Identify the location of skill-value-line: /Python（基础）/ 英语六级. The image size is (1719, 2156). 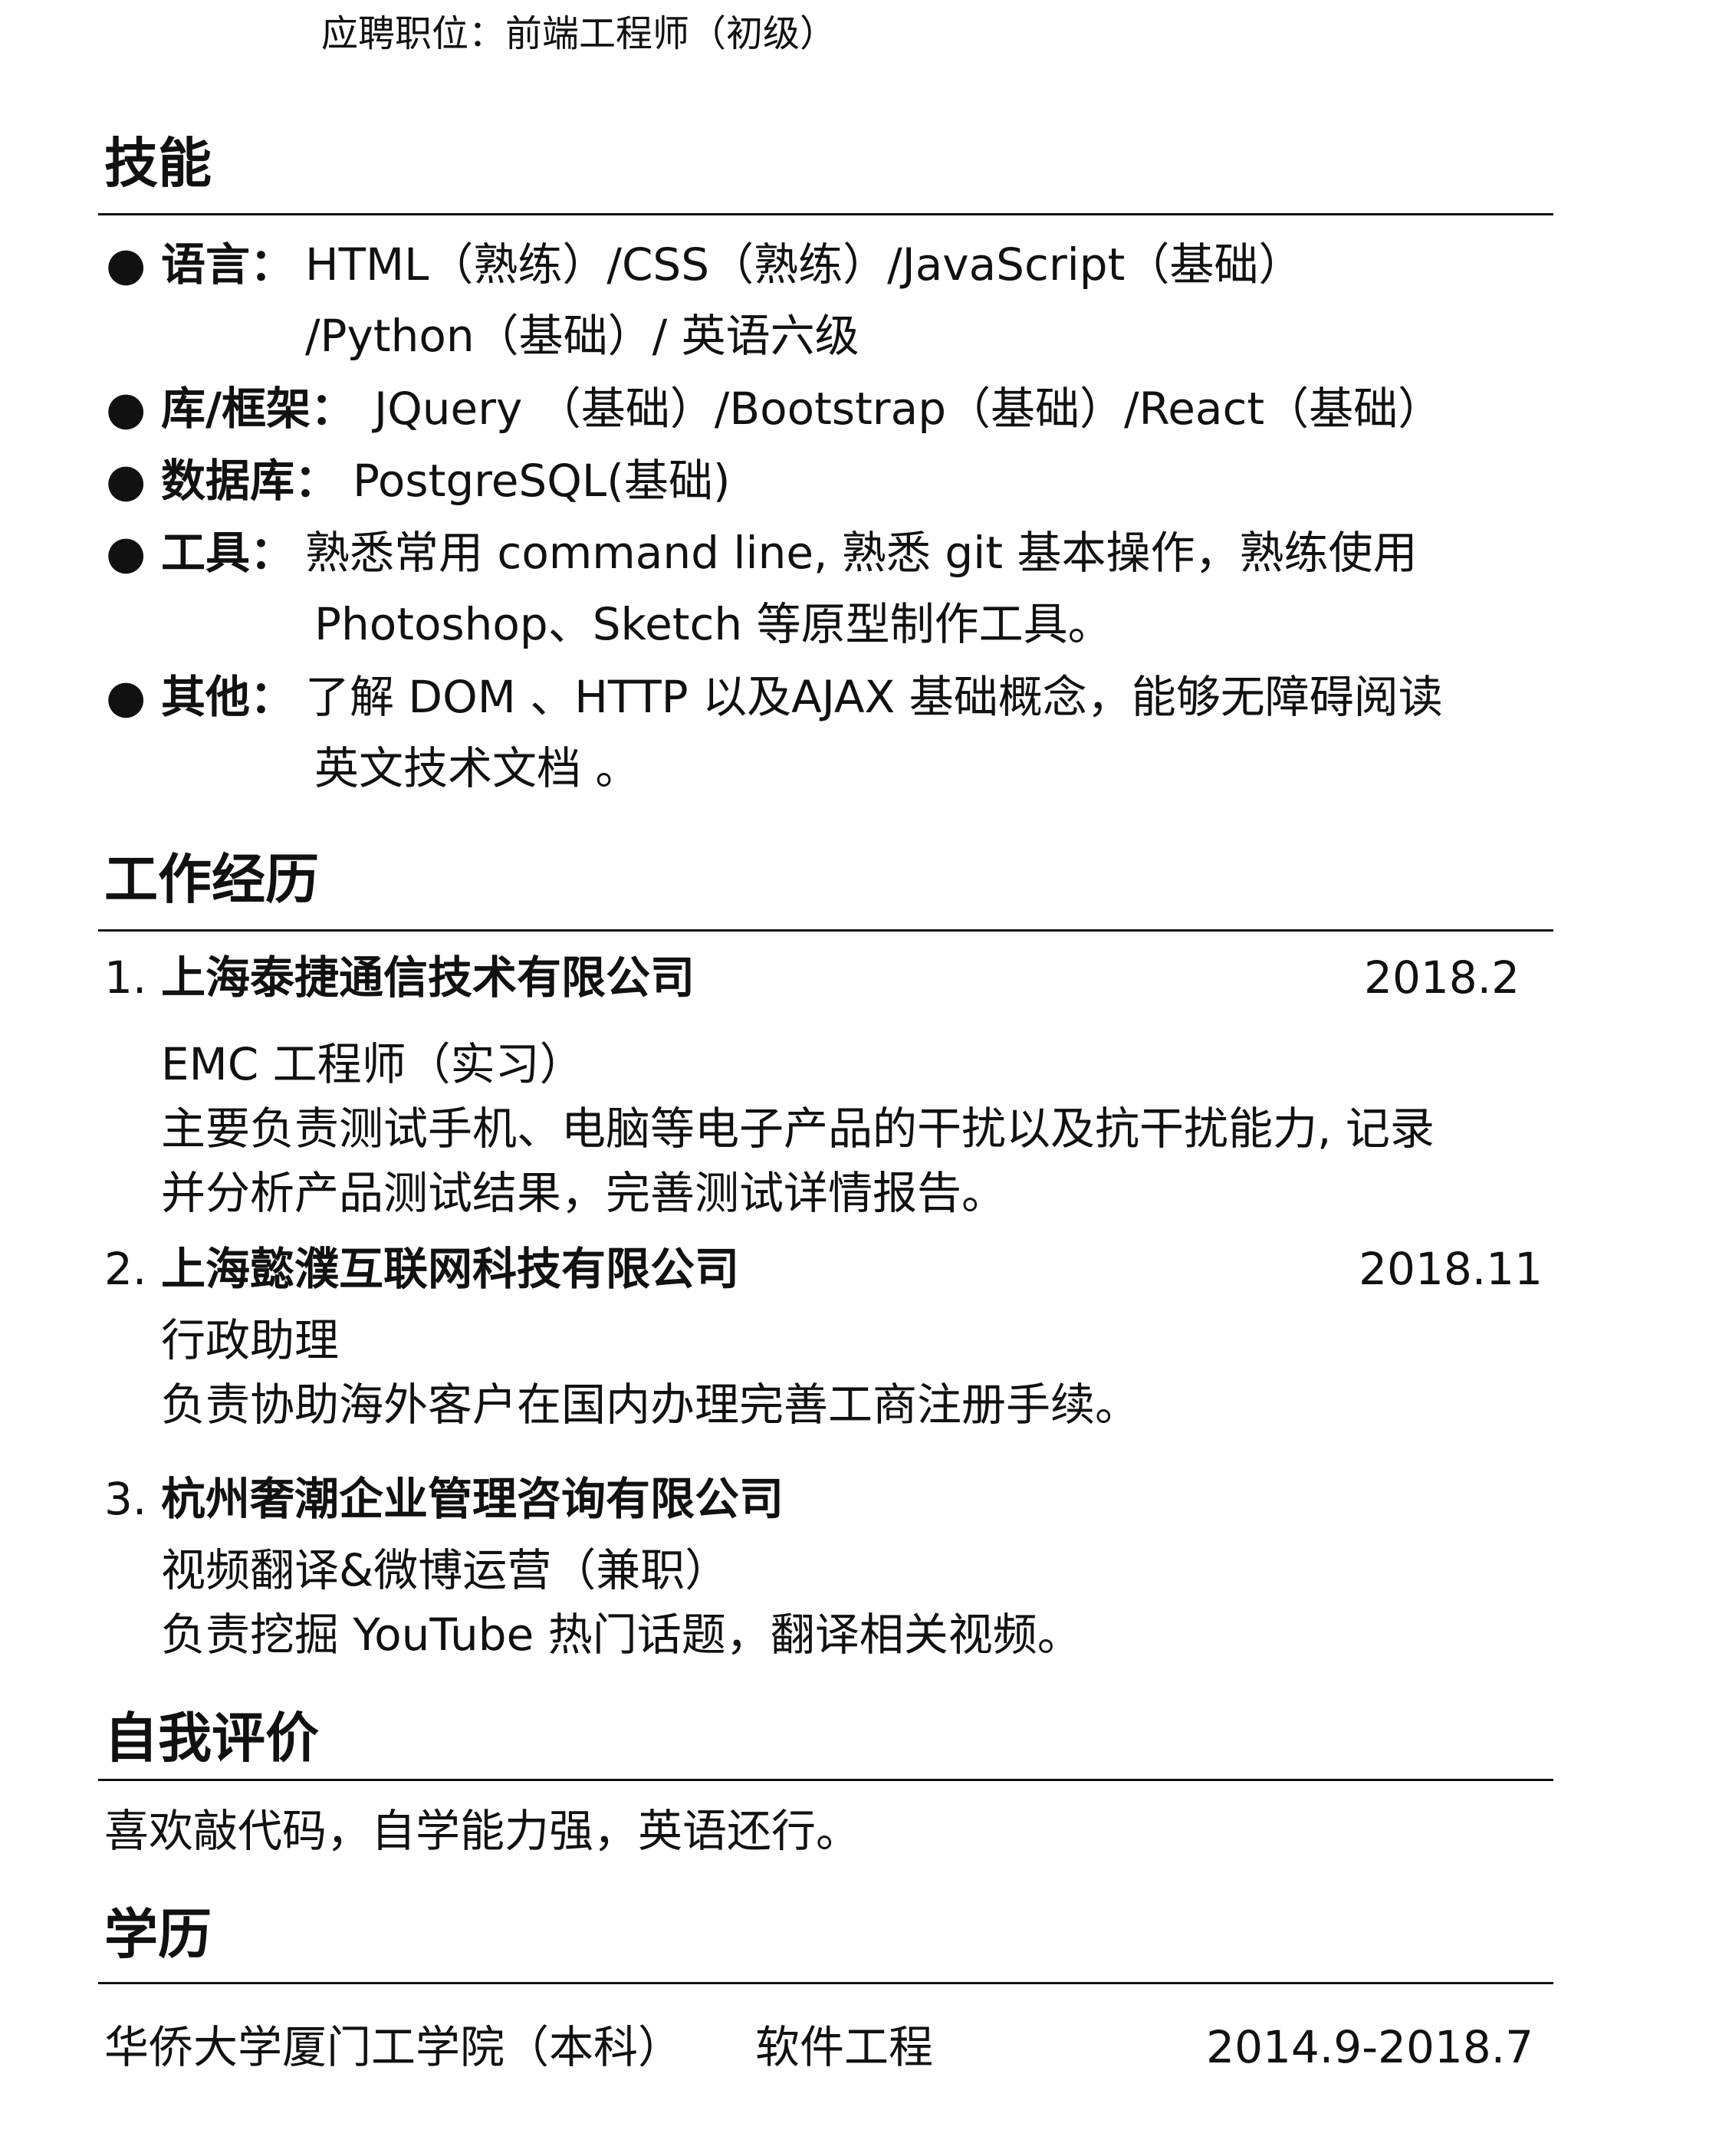
(582, 336).